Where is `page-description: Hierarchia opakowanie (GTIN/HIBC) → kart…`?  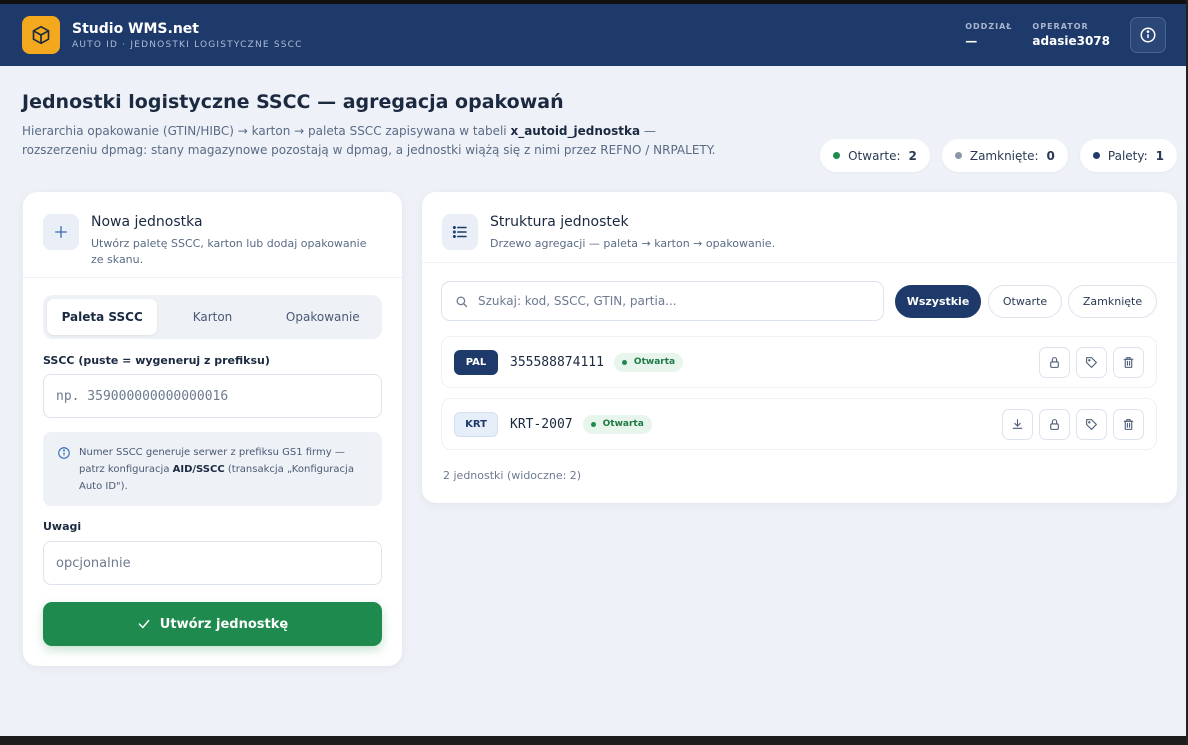
page-description: Hierarchia opakowanie (GTIN/HIBC) → kart… is located at coordinates (372, 141).